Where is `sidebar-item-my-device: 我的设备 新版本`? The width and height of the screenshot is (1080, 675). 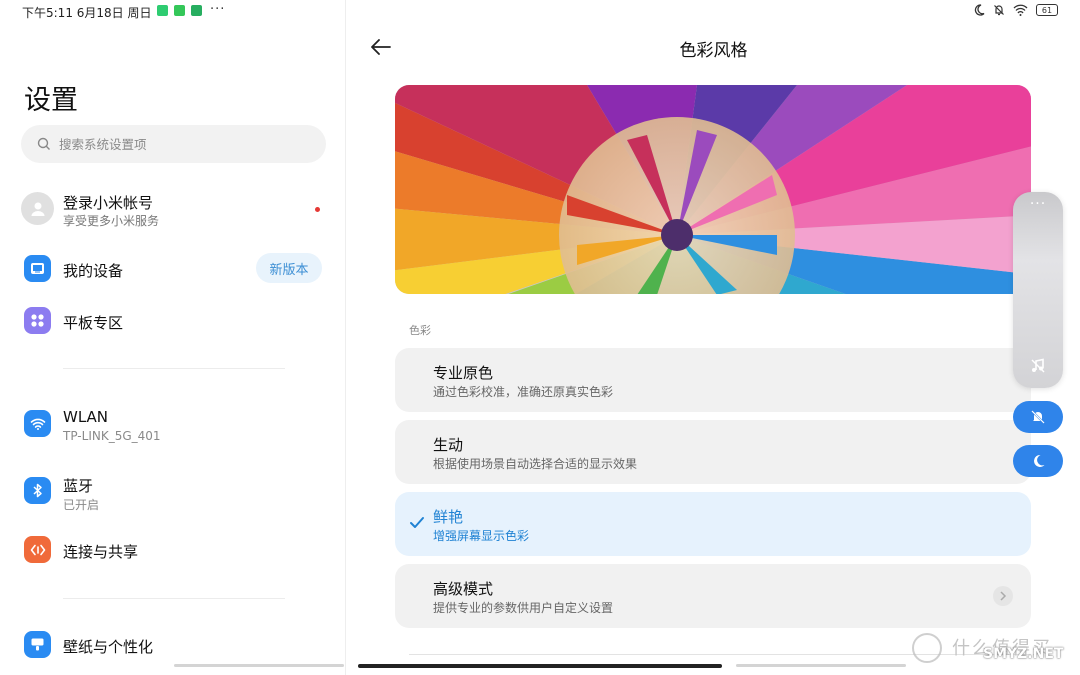 sidebar-item-my-device: 我的设备 新版本 is located at coordinates (173, 269).